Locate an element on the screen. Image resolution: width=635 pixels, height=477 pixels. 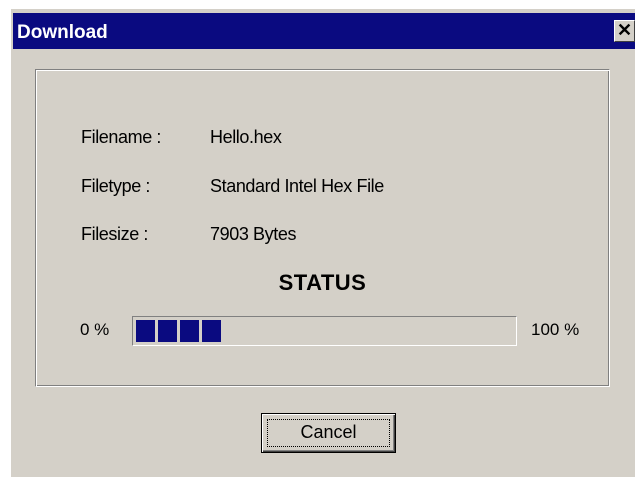
close-icon: ✕ is located at coordinates (624, 30).